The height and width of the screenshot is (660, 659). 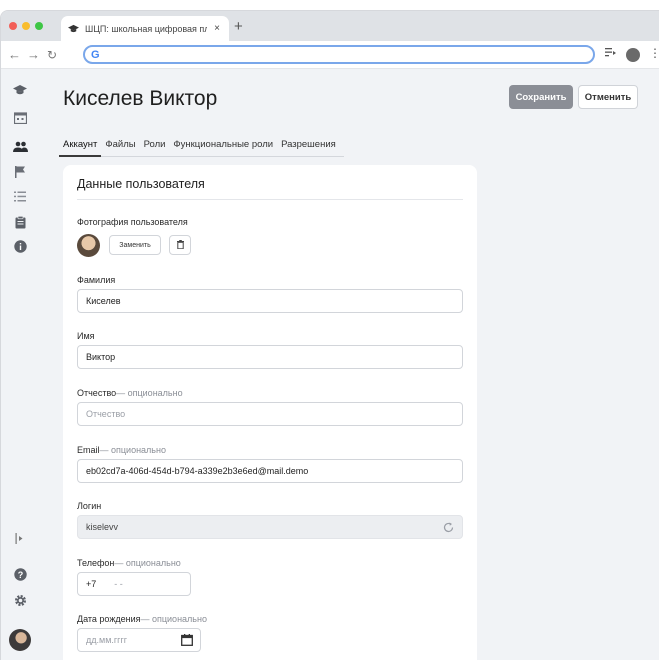 I want to click on phone-label: Телефон— опционально, so click(x=129, y=563).